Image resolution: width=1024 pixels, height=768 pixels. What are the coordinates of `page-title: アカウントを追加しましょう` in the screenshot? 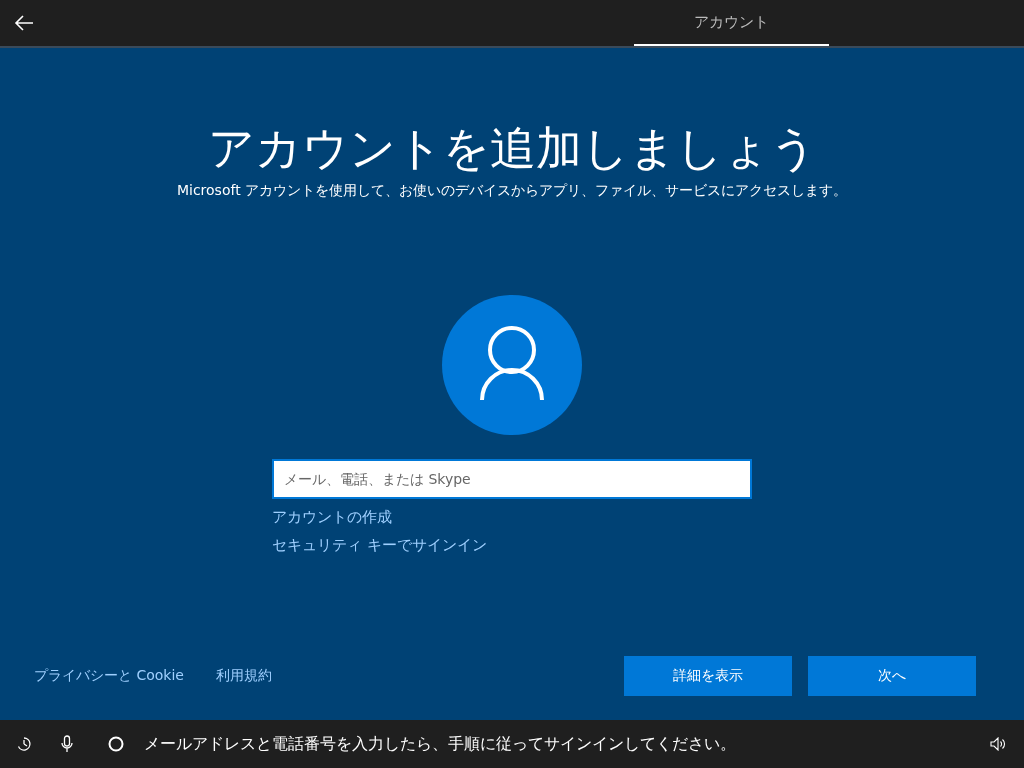 It's located at (512, 148).